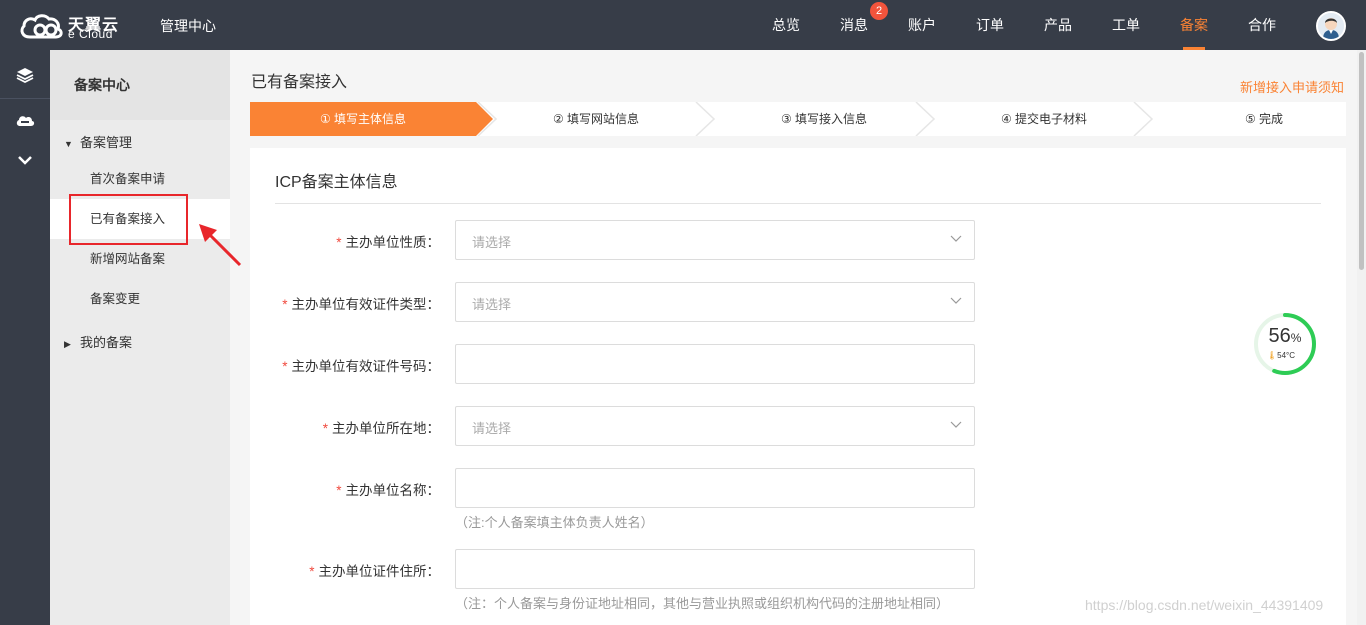  I want to click on user-avatar, so click(1331, 26).